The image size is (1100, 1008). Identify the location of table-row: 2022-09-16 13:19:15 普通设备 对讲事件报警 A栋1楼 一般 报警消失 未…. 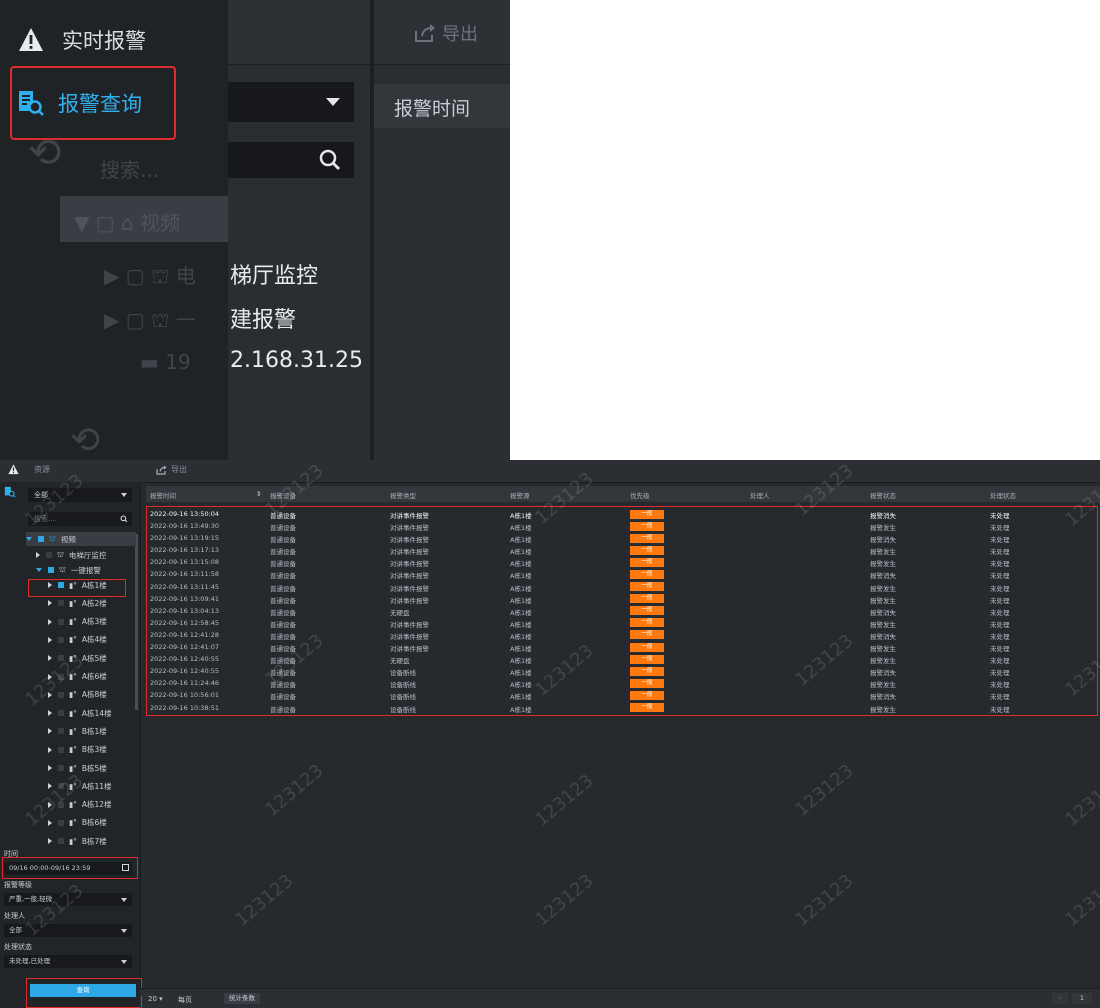
(623, 538).